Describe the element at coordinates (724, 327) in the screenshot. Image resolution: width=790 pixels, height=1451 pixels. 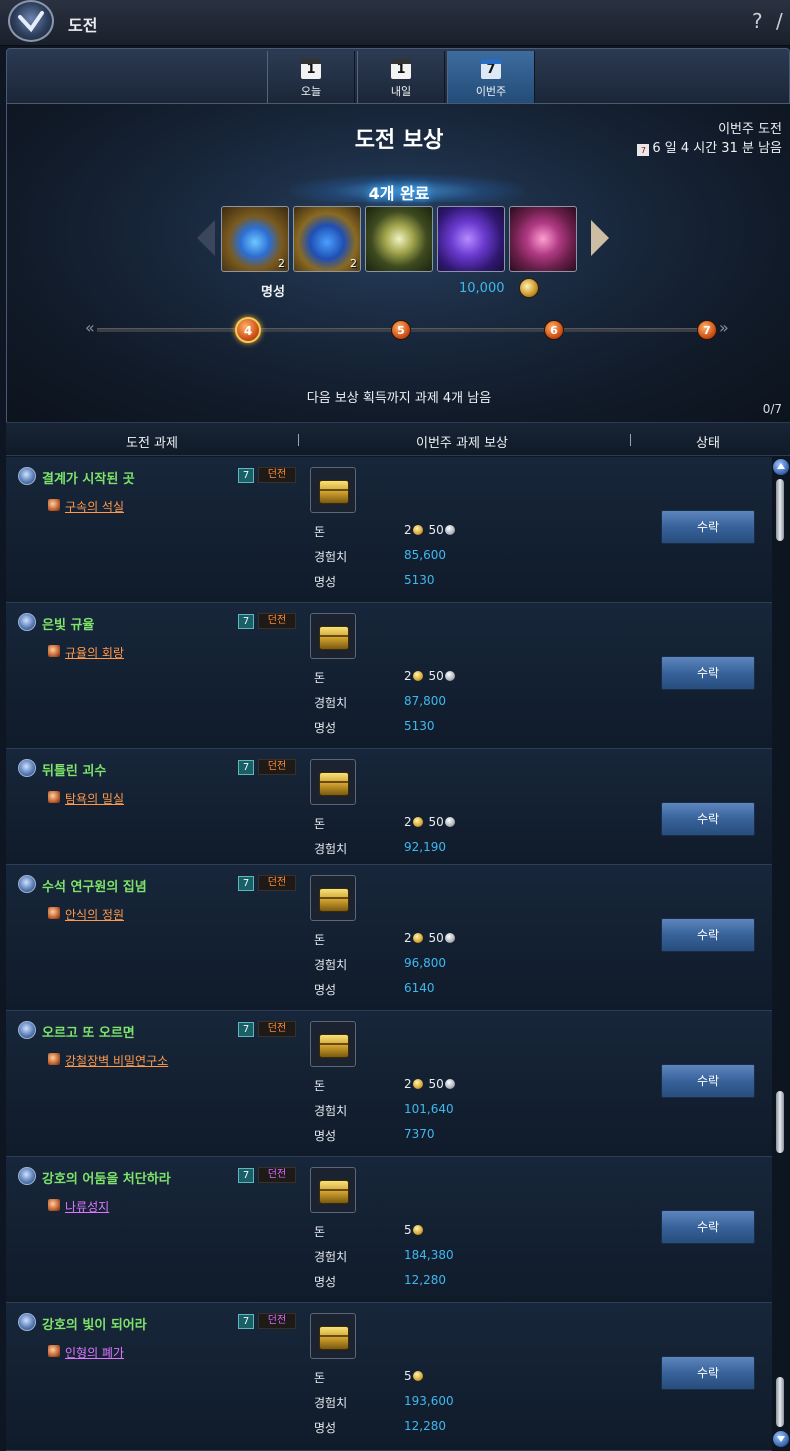
I see `progress-end-icon: »` at that location.